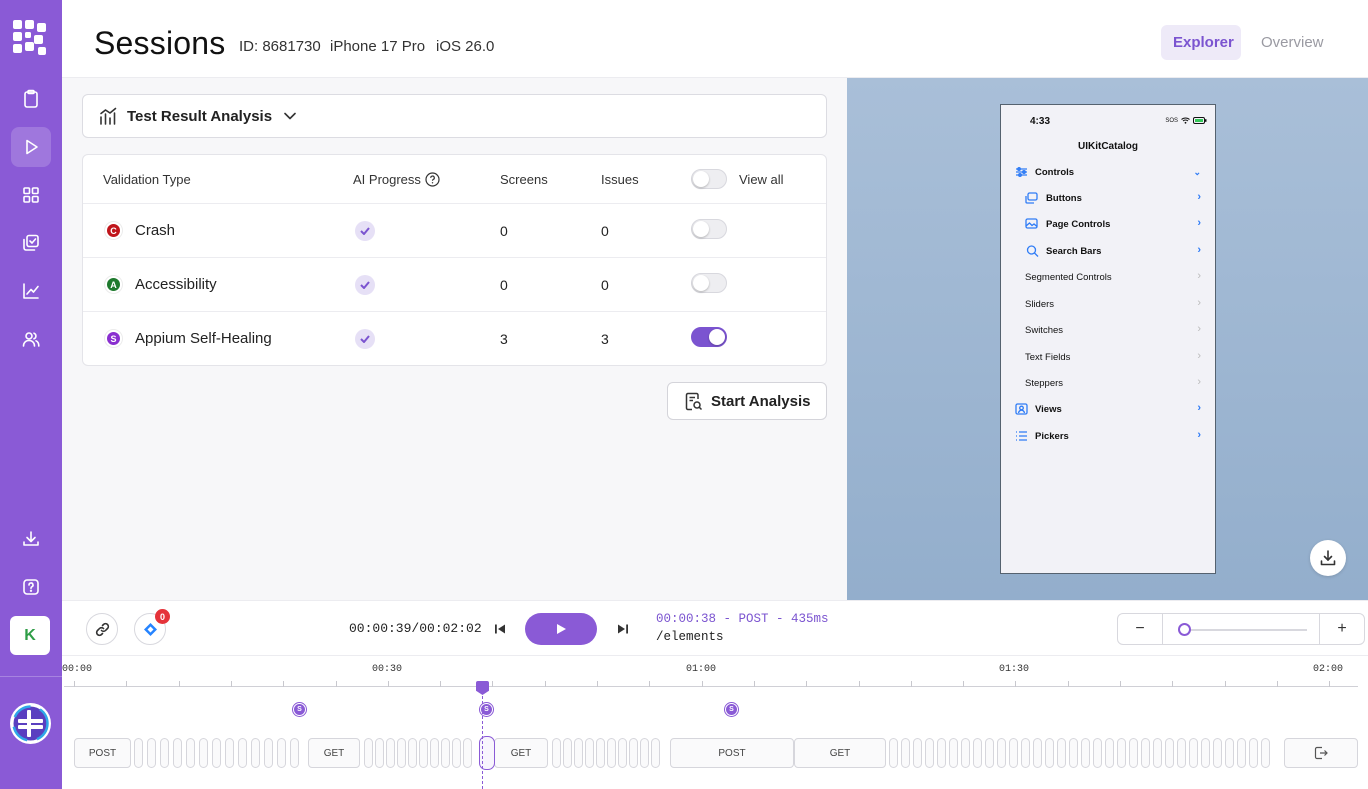 This screenshot has height=789, width=1368. What do you see at coordinates (709, 337) in the screenshot?
I see `self-healing-toggle` at bounding box center [709, 337].